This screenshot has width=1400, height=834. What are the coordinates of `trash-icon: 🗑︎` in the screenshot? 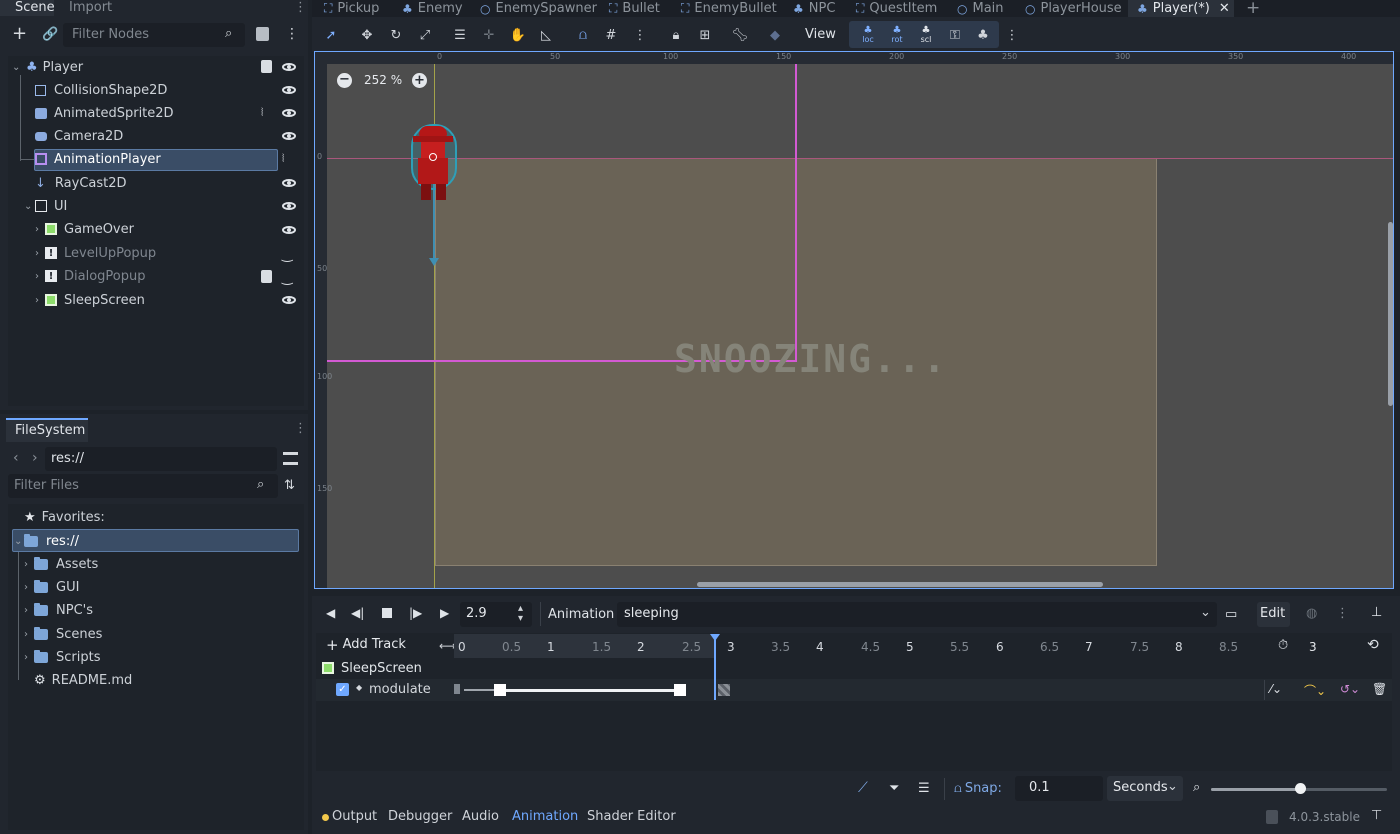 It's located at (1379, 689).